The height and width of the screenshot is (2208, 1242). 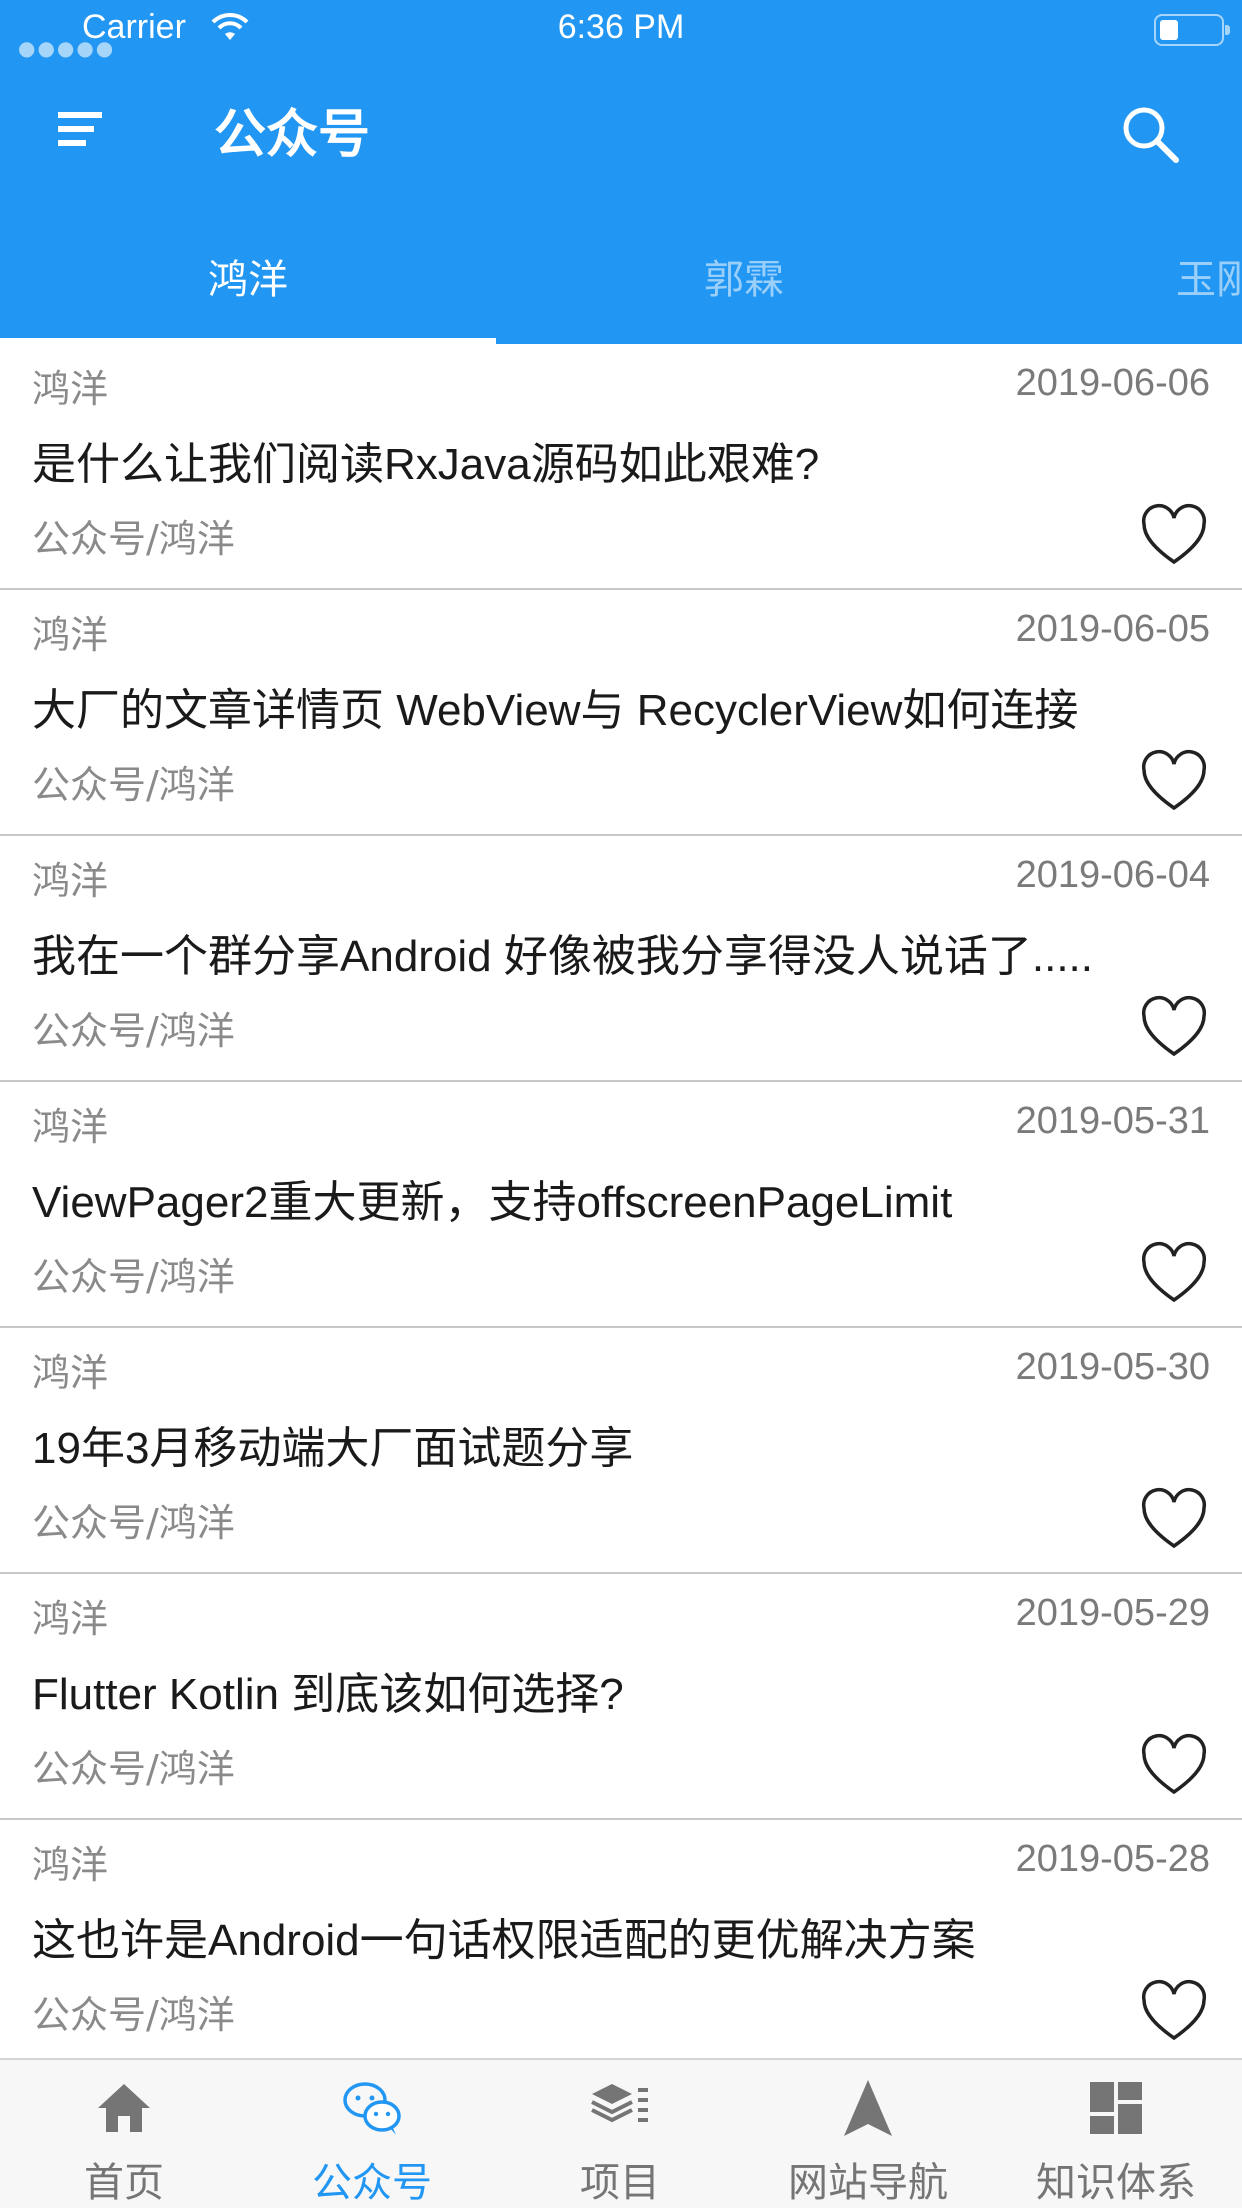 I want to click on nav-label: 项目, so click(x=620, y=2183).